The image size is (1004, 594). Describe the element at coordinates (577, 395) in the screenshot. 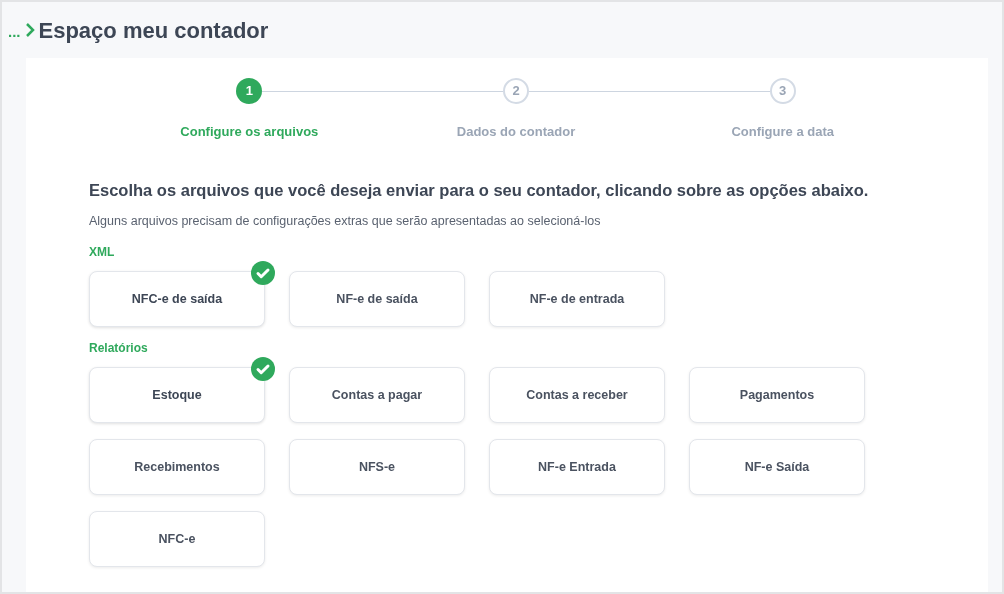

I see `file-option-card: Contas a receber` at that location.